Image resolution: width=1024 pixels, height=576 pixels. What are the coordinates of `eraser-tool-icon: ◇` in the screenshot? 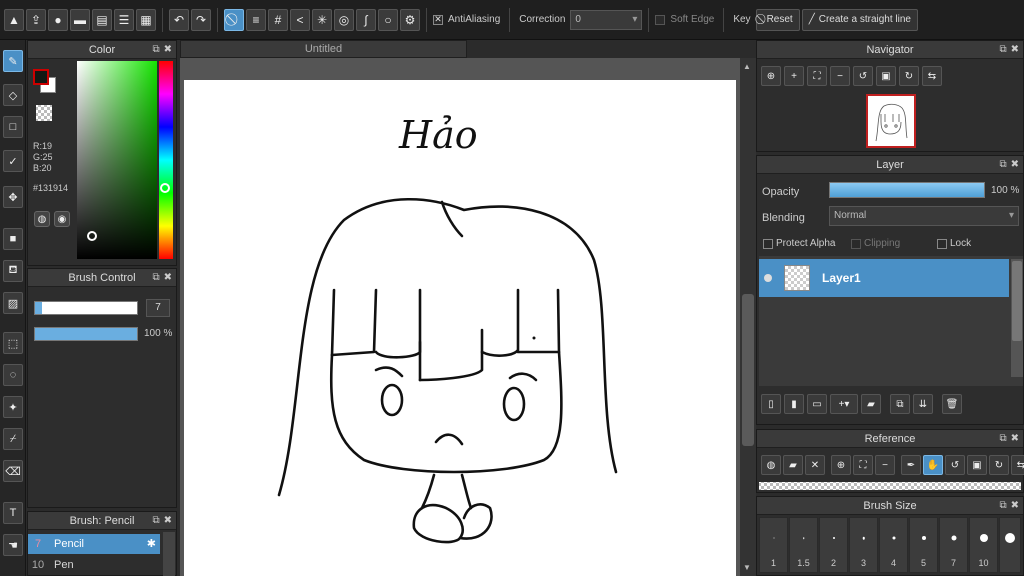 It's located at (13, 95).